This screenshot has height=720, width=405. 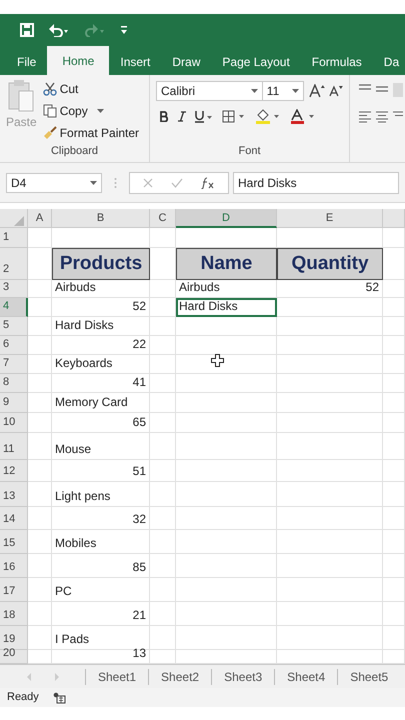 I want to click on row-header: 6, so click(x=14, y=345).